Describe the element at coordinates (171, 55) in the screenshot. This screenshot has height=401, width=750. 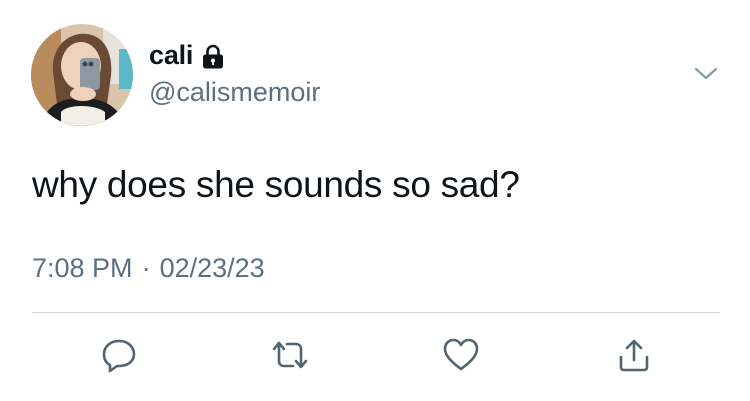
I see `display-name: cali` at that location.